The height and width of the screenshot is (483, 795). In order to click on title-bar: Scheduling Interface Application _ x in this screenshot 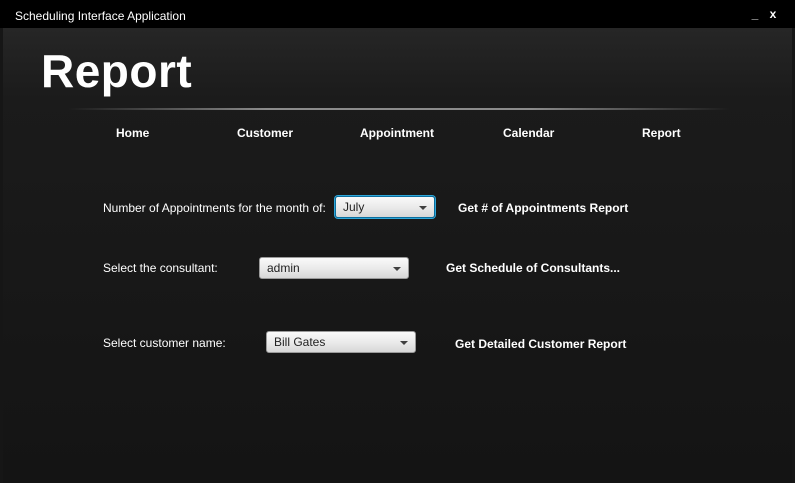, I will do `click(397, 14)`.